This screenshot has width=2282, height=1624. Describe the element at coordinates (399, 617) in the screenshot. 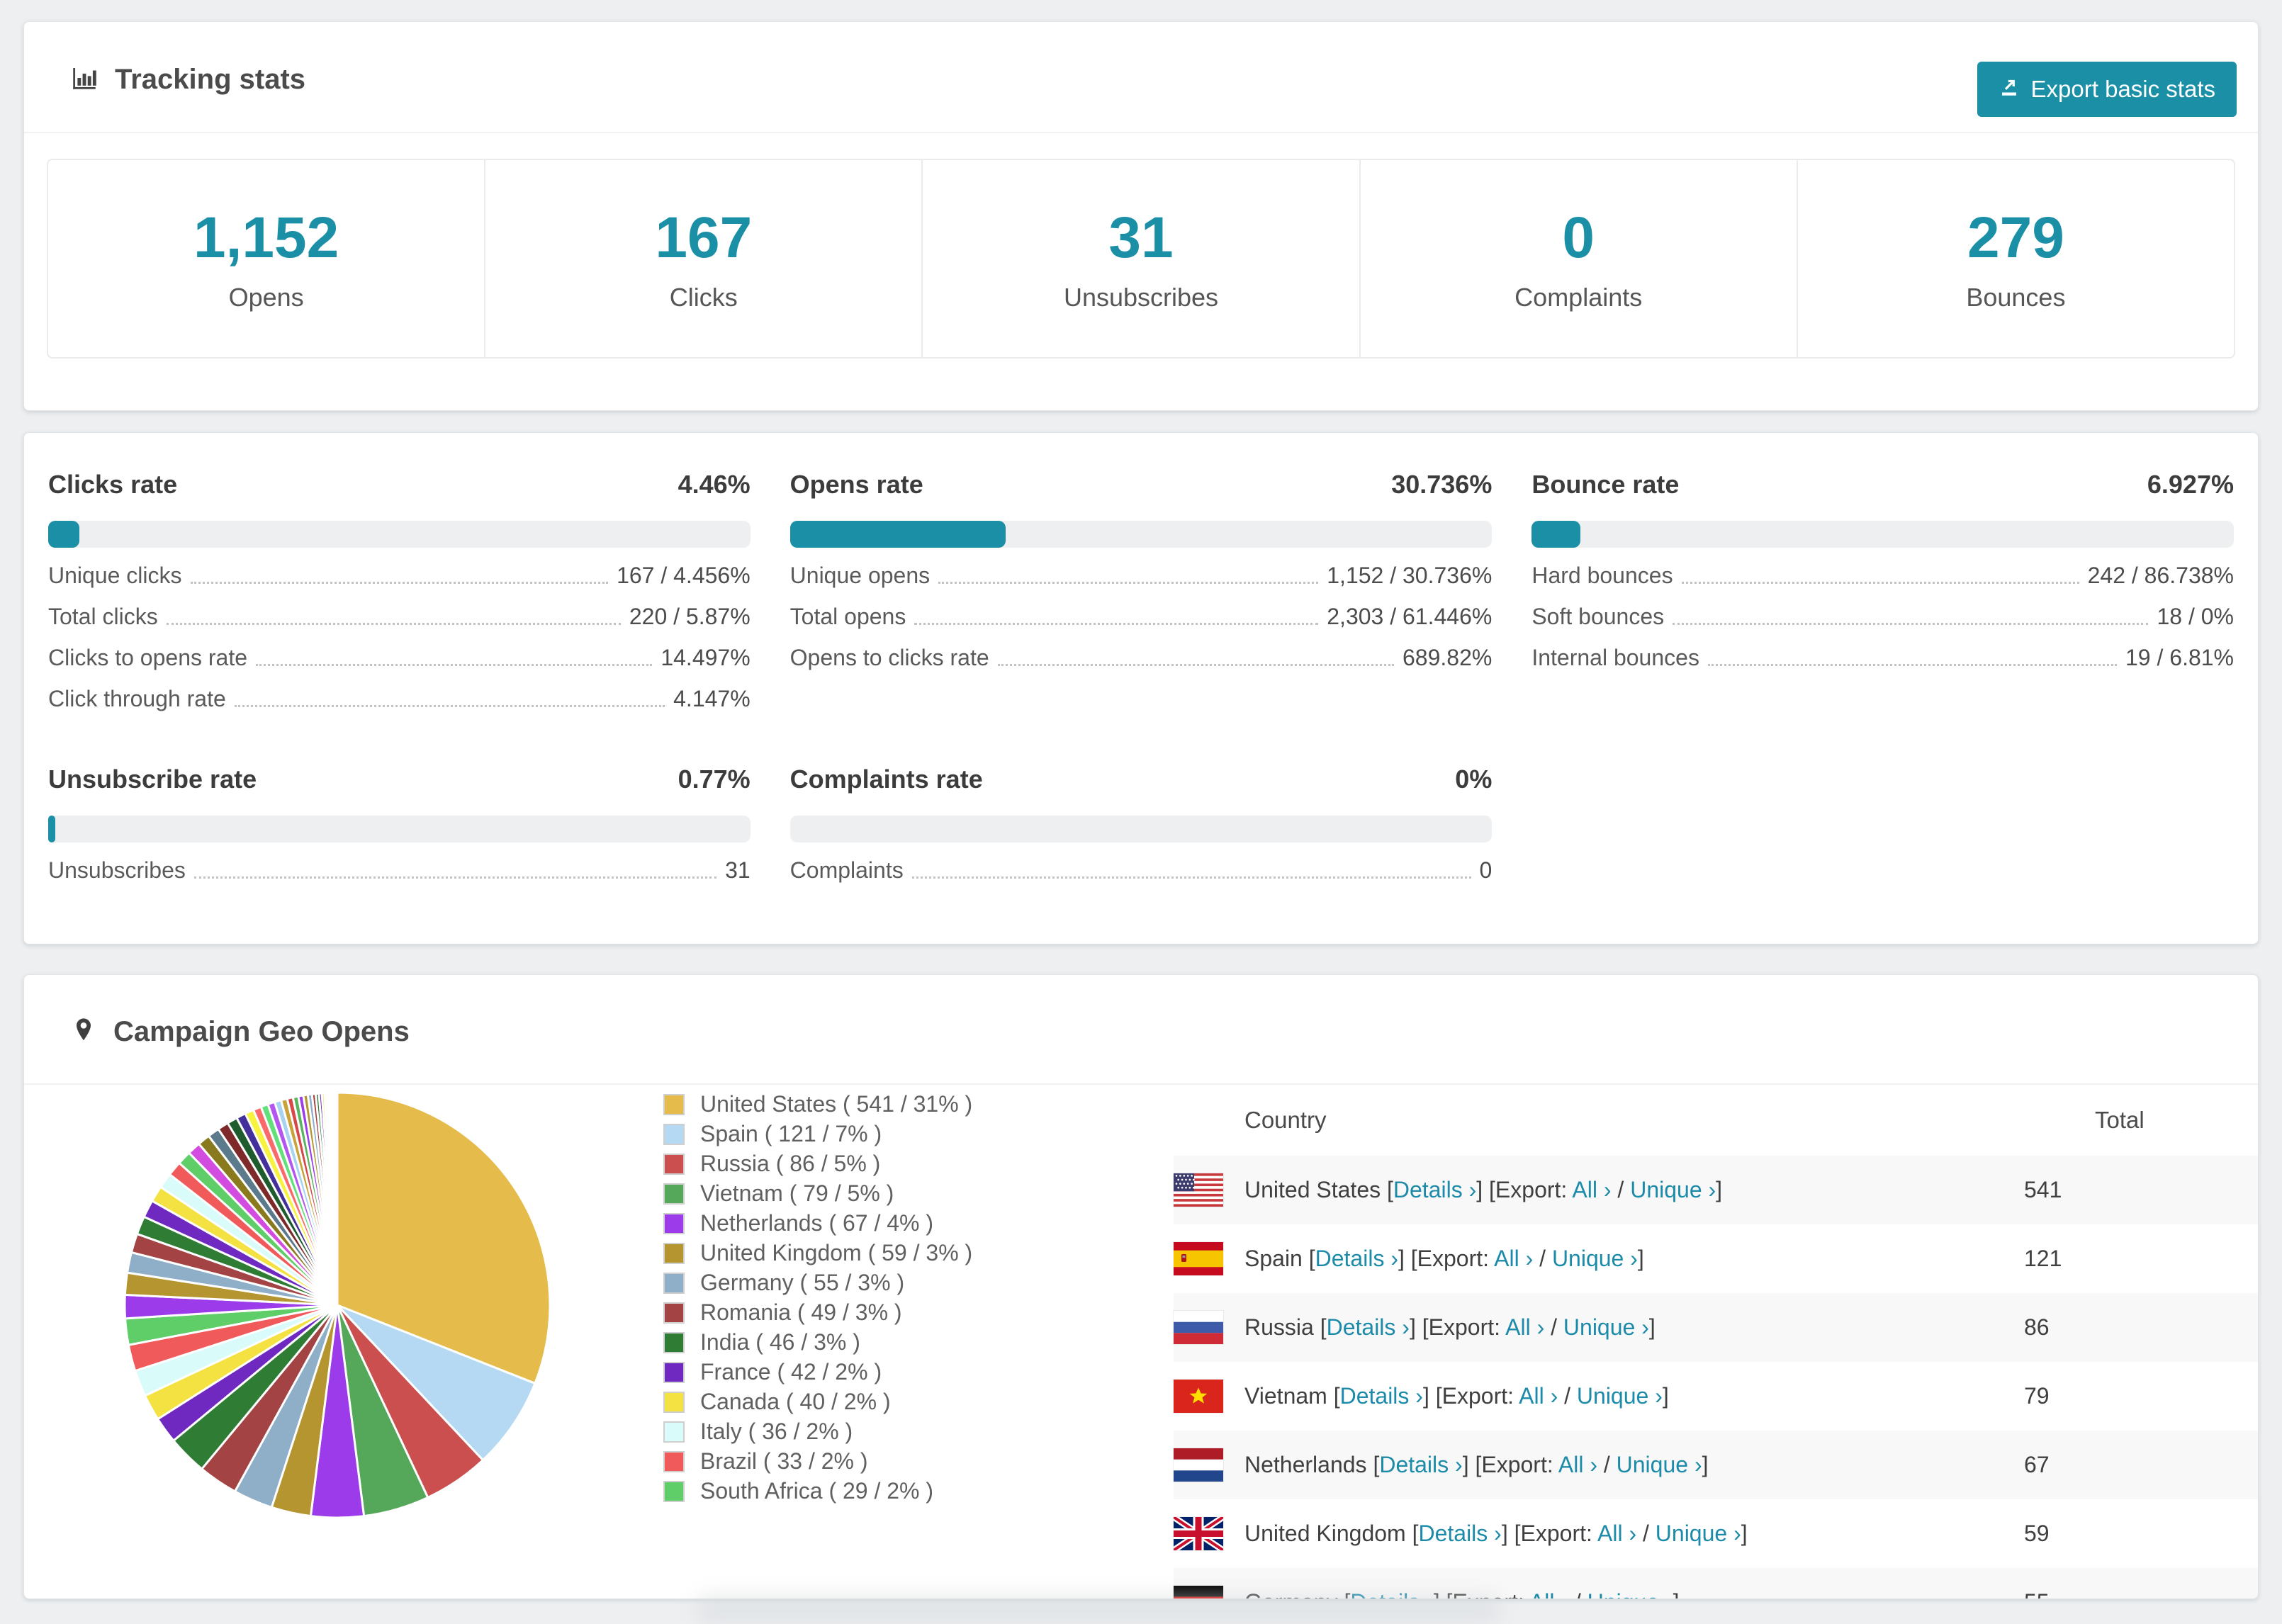

I see `rate-row: Total clicks 220 / 5.87%` at that location.